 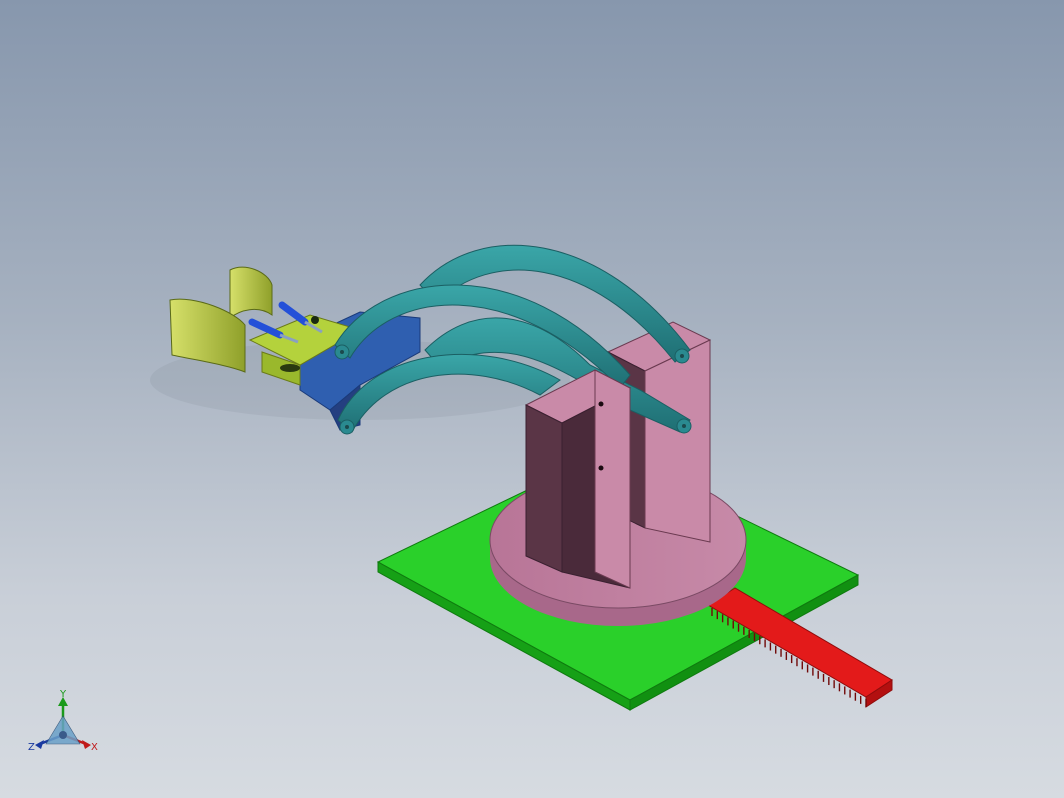 I want to click on coordinate-triad: Y Z X, so click(x=63, y=721).